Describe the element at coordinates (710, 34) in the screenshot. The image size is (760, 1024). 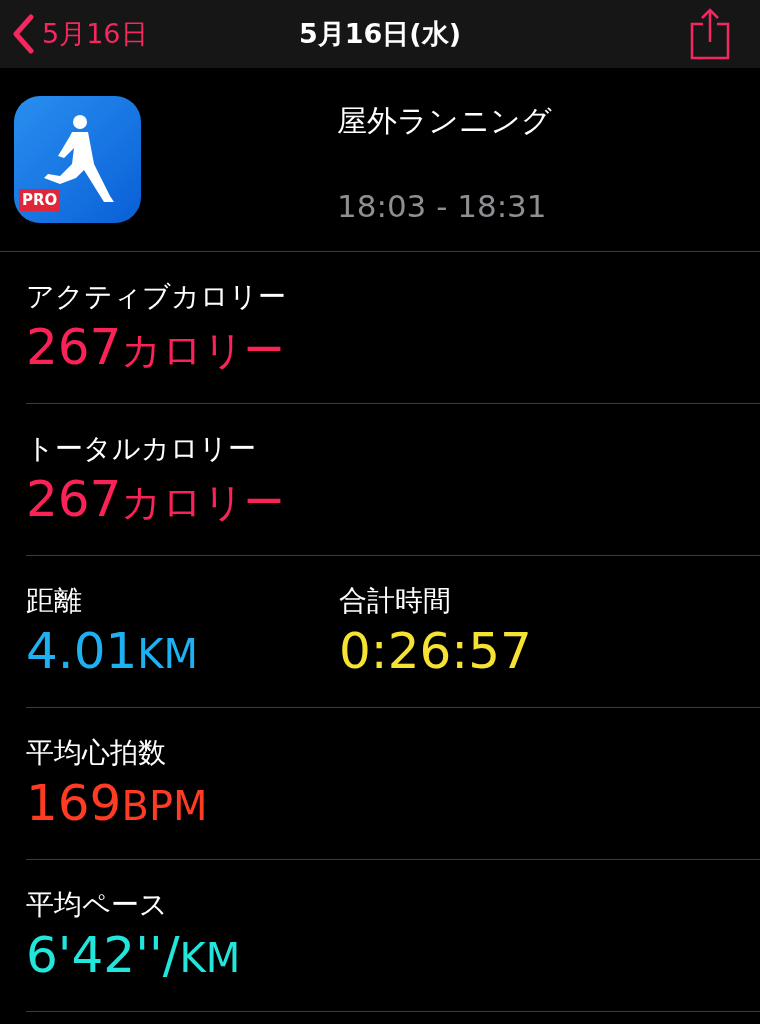
I see `share-icon` at that location.